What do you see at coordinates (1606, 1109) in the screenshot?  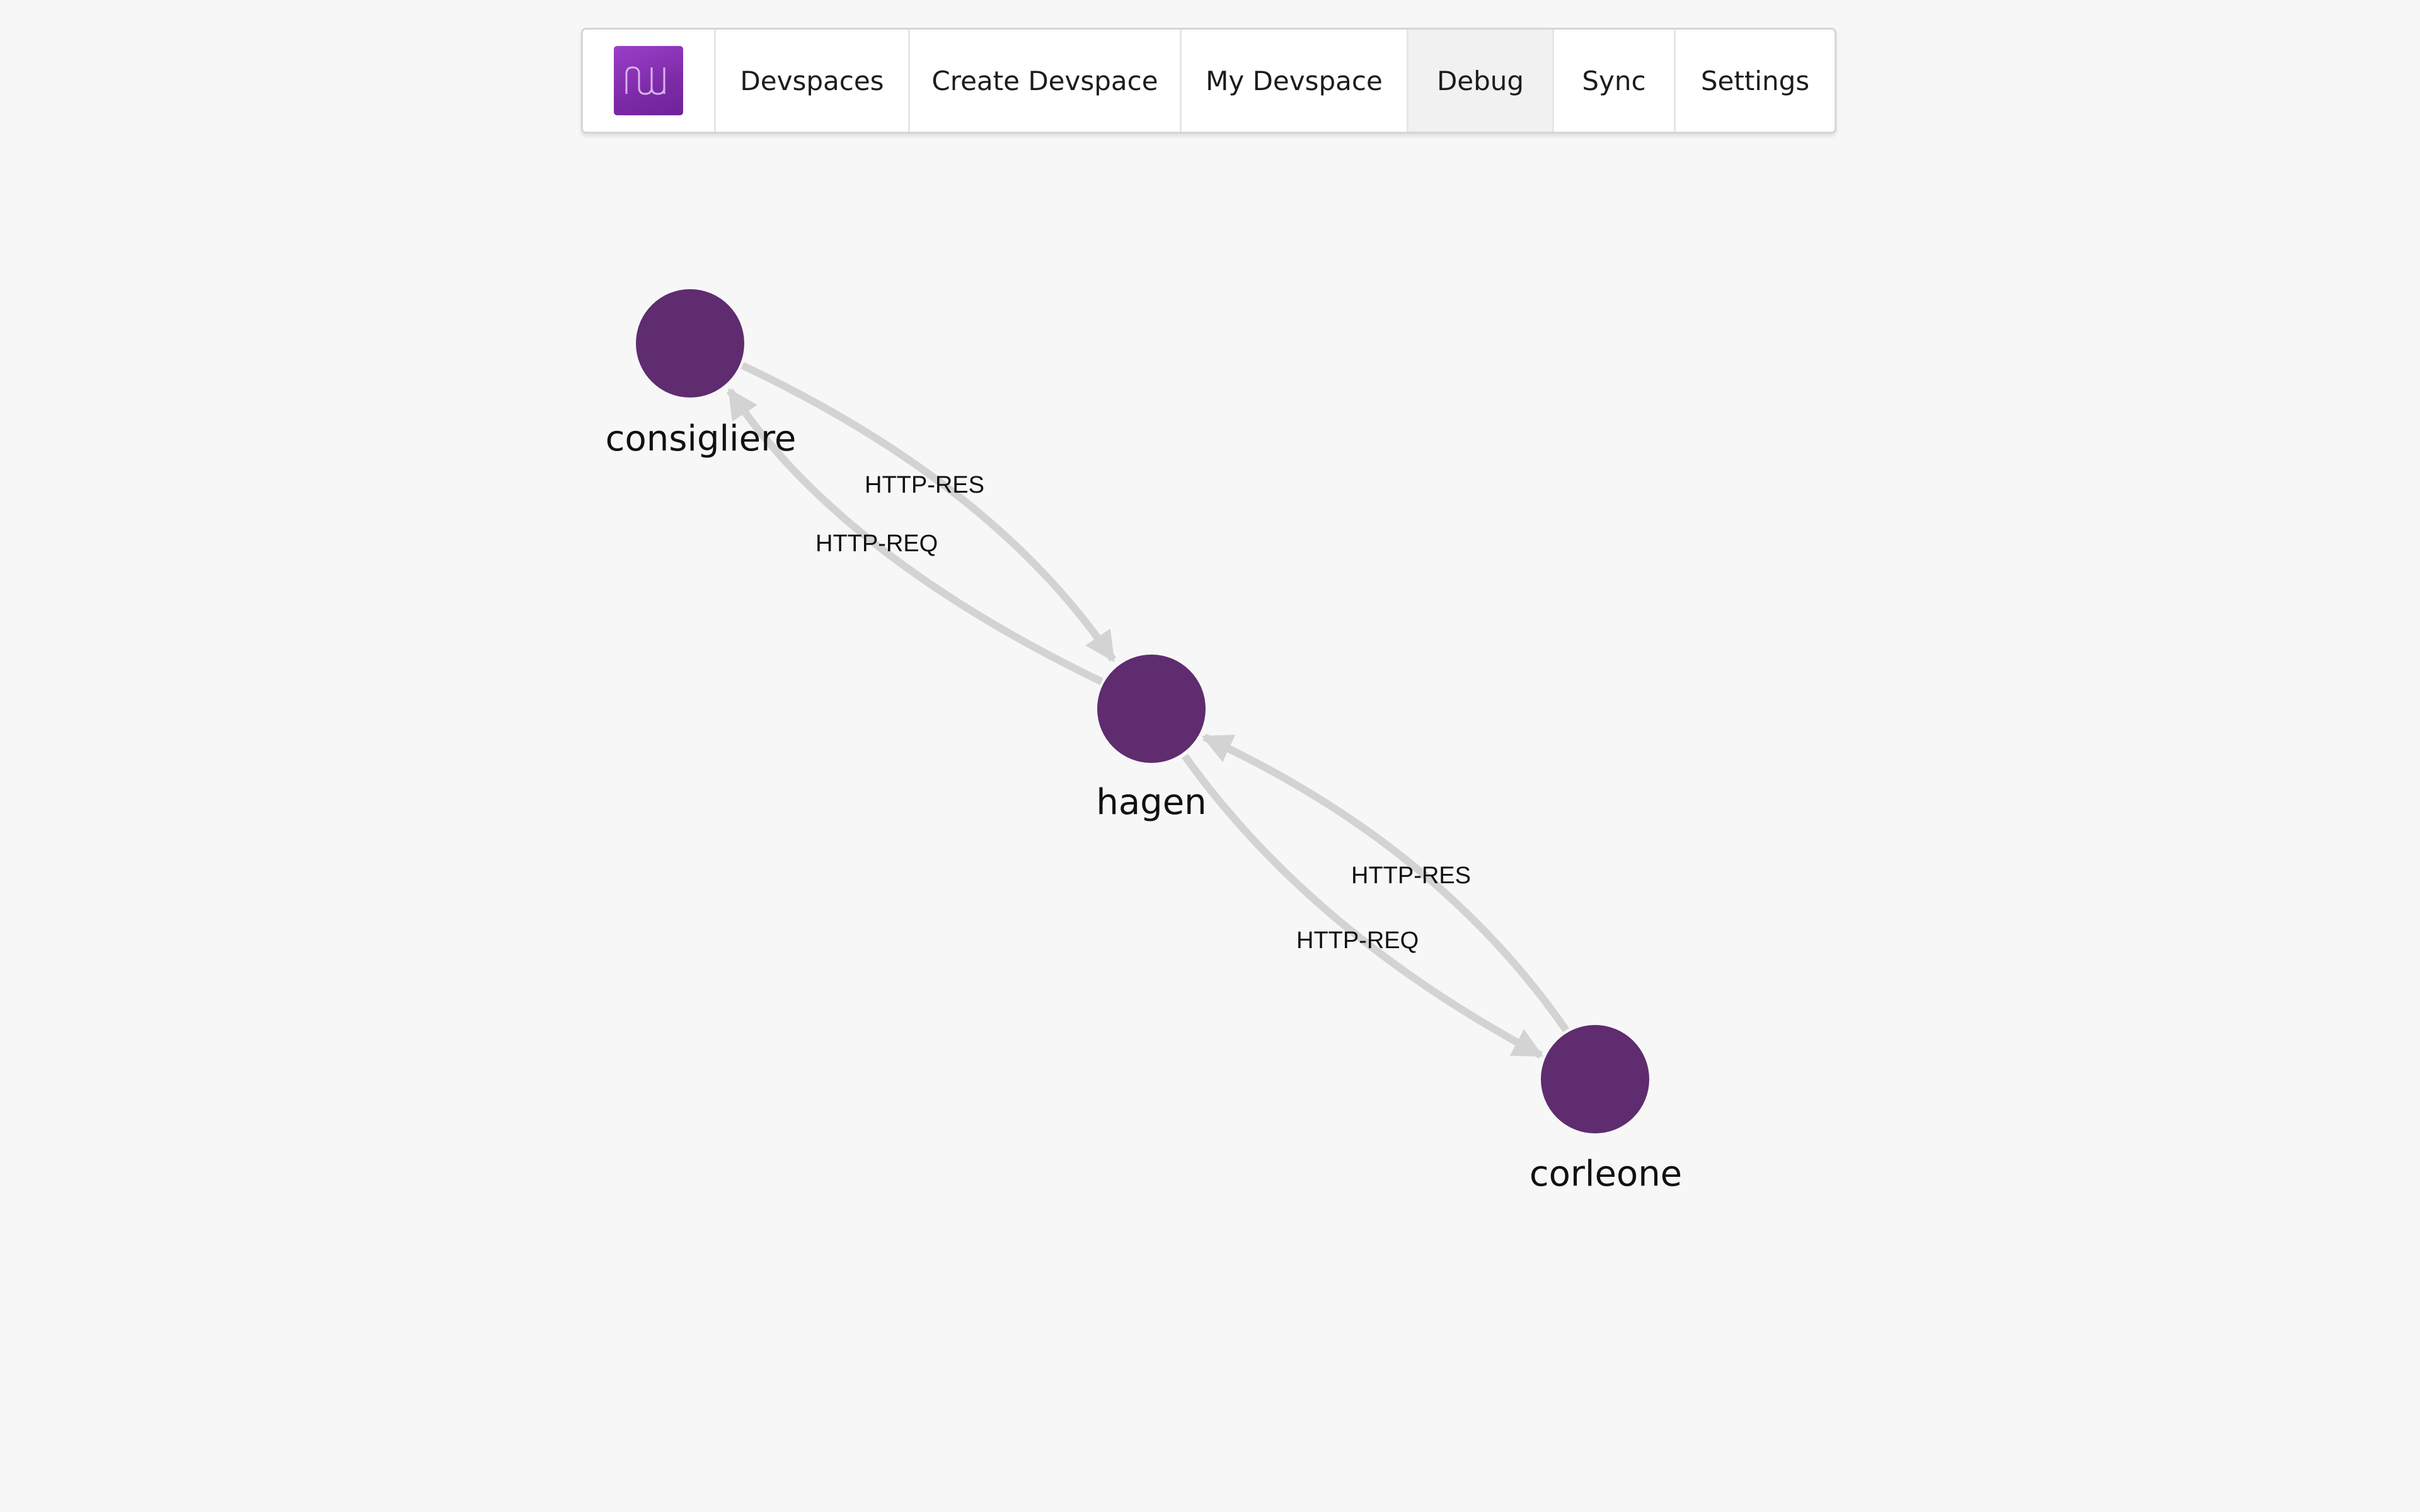 I see `node-corleone: corleone` at bounding box center [1606, 1109].